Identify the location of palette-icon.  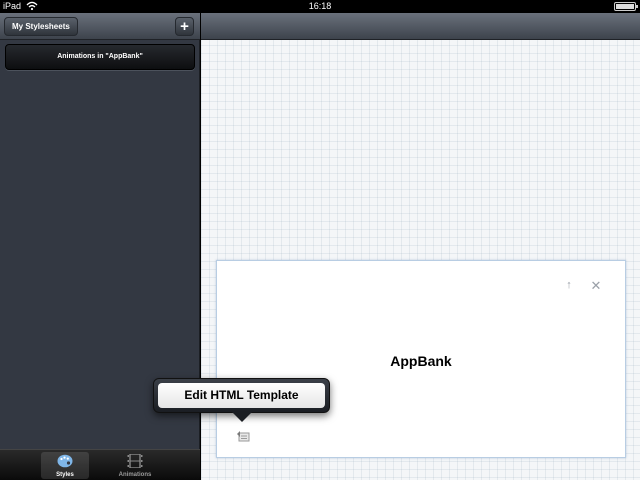
(65, 461).